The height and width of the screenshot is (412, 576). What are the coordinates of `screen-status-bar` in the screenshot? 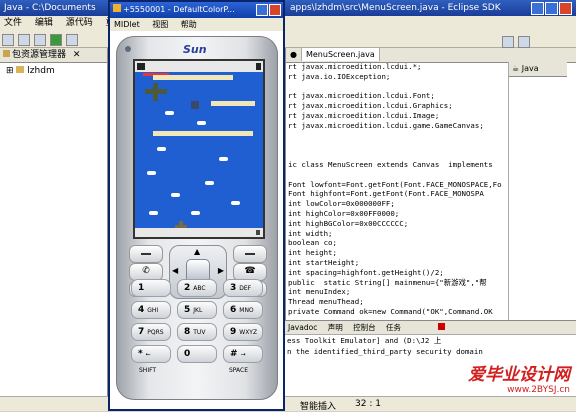 It's located at (199, 66).